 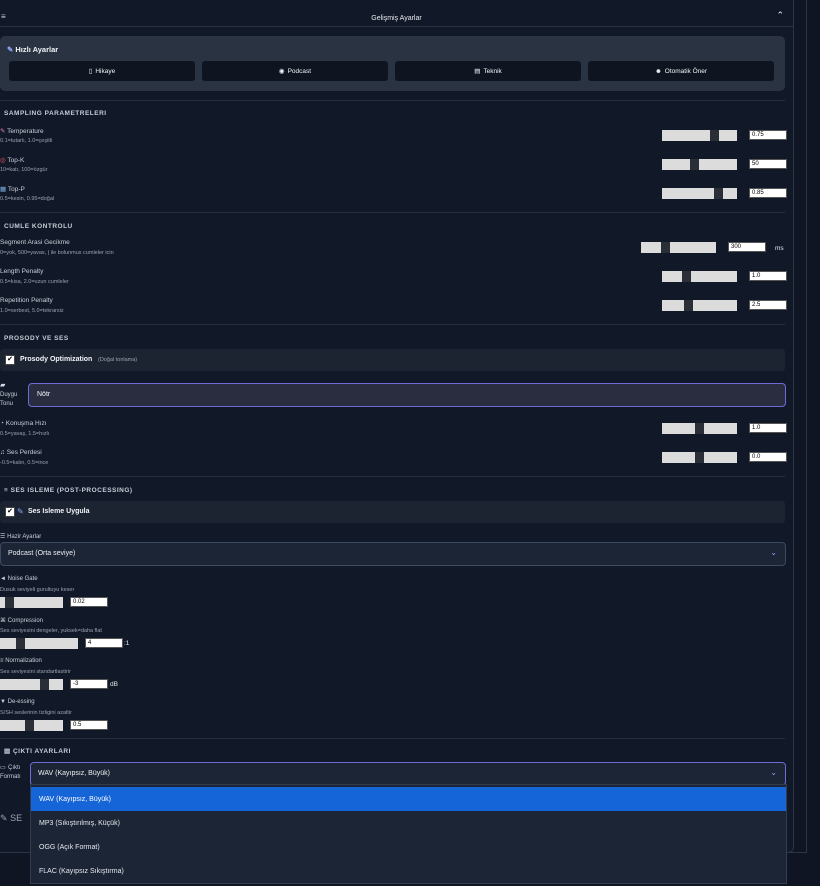 What do you see at coordinates (36, 338) in the screenshot?
I see `section-title-prosody: PROSODY VE SES` at bounding box center [36, 338].